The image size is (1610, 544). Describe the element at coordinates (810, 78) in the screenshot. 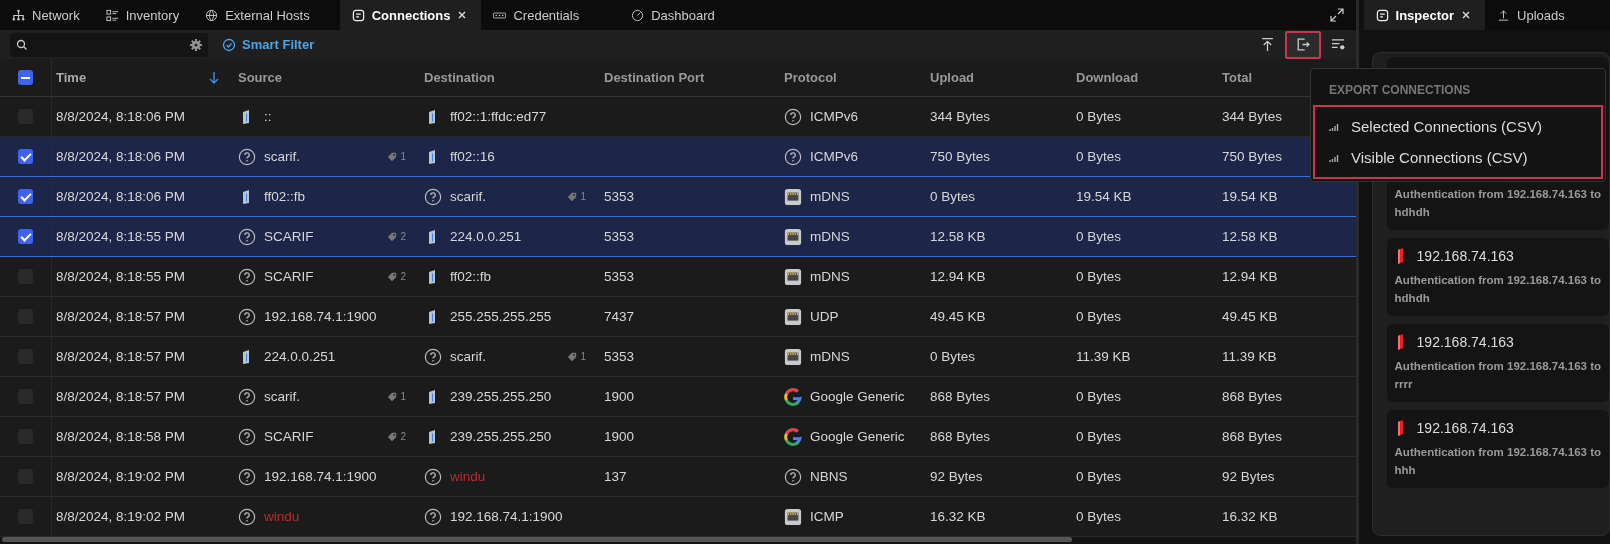

I see `column-header: Protocol` at that location.